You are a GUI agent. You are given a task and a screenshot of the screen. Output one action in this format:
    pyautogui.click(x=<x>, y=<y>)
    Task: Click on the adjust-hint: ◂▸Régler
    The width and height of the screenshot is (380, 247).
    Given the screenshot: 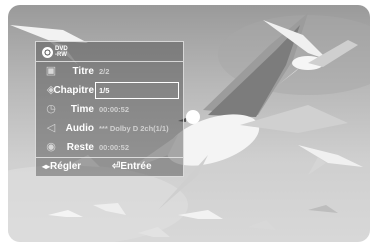 What is the action you would take?
    pyautogui.click(x=61, y=167)
    